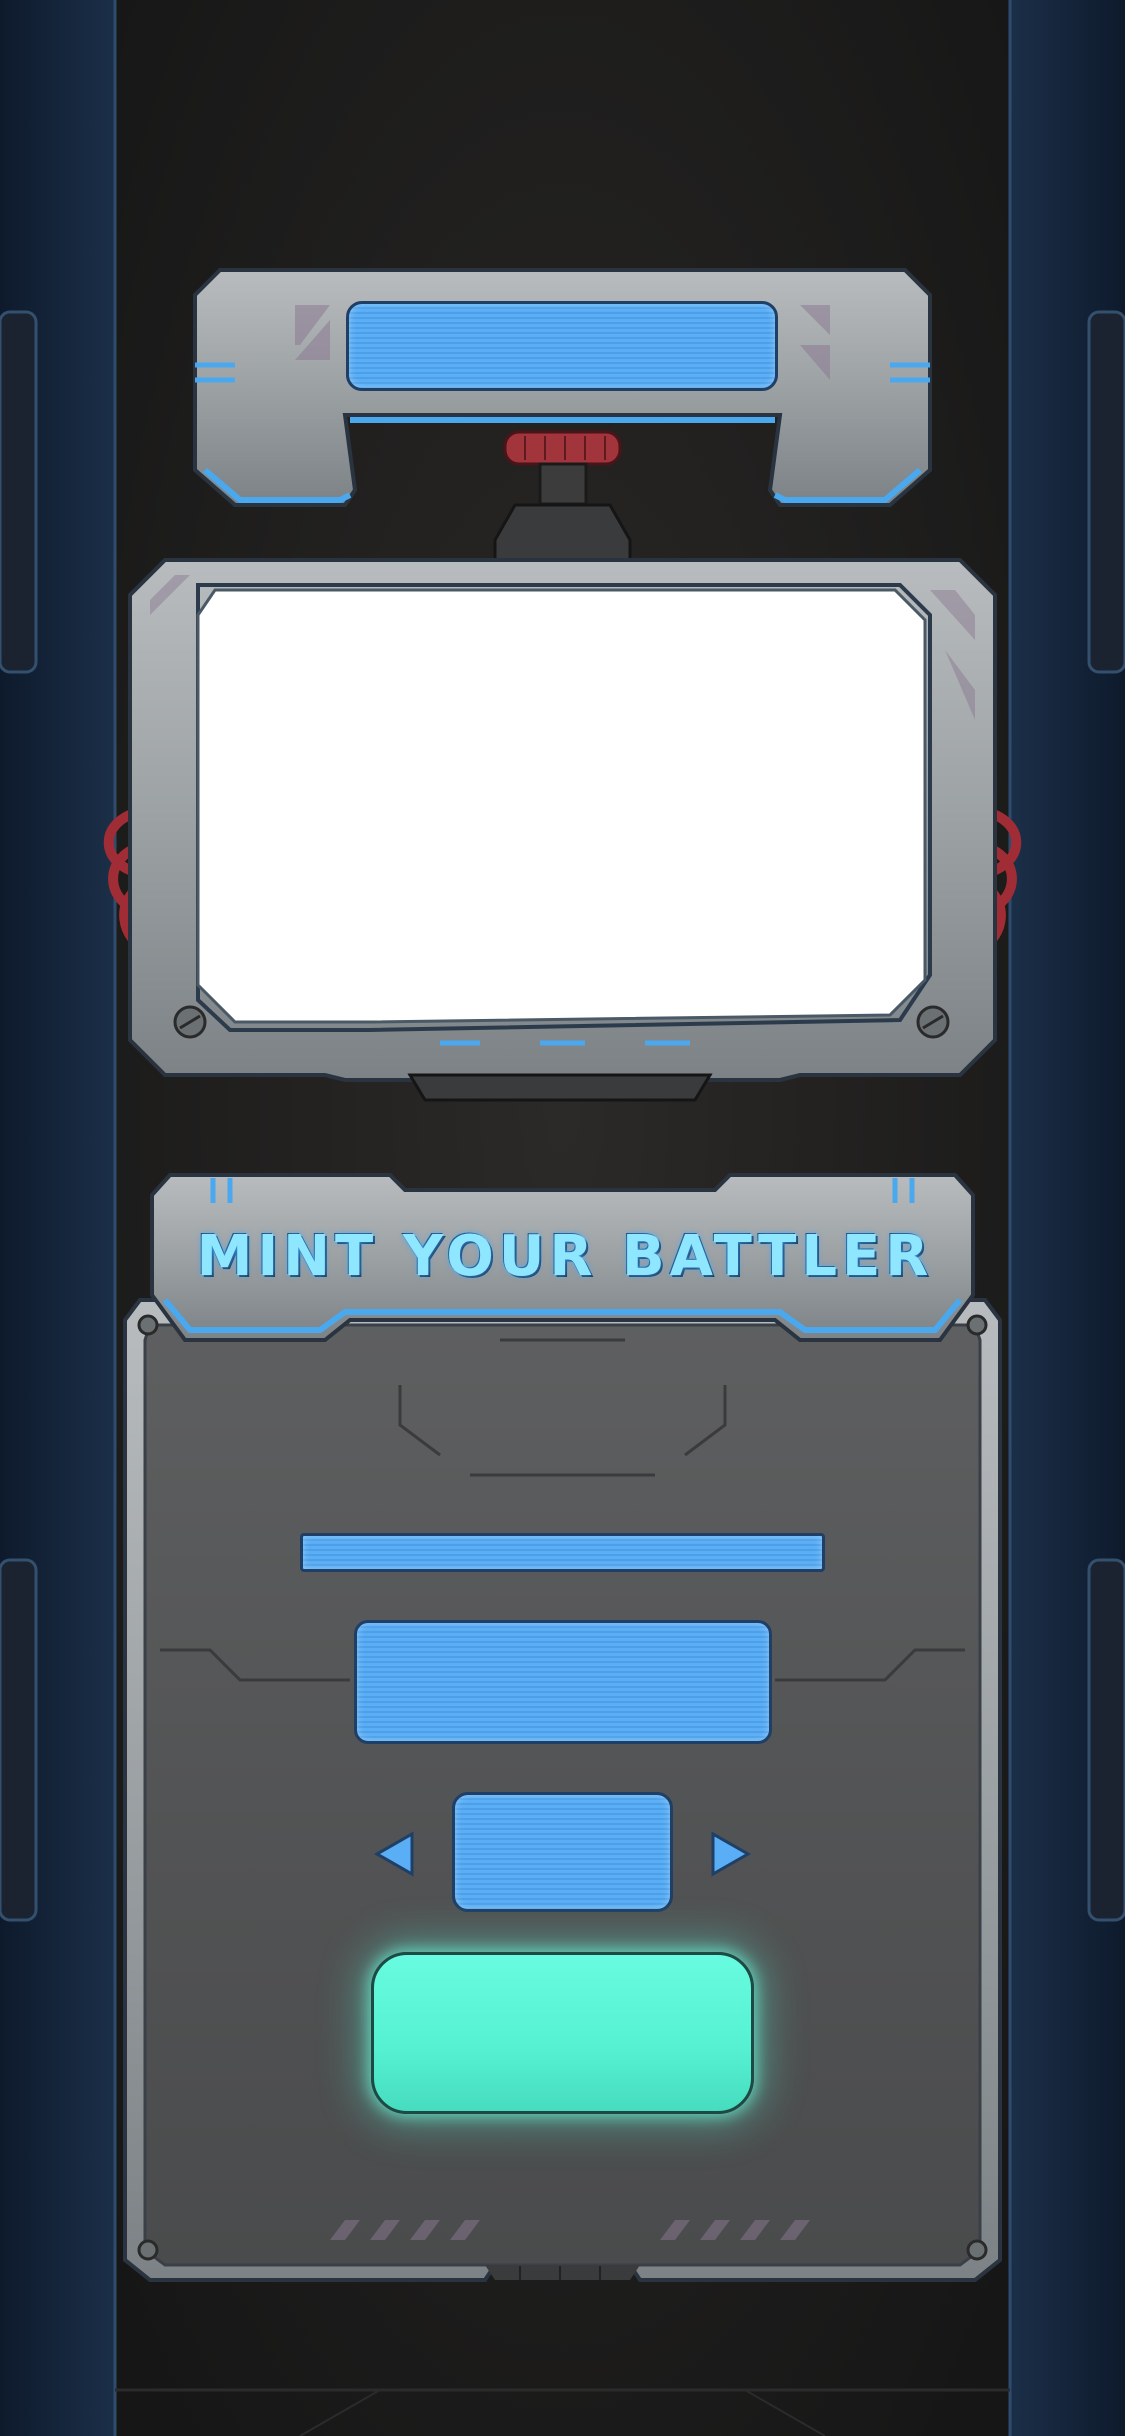  What do you see at coordinates (562, 2033) in the screenshot?
I see `mint-button` at bounding box center [562, 2033].